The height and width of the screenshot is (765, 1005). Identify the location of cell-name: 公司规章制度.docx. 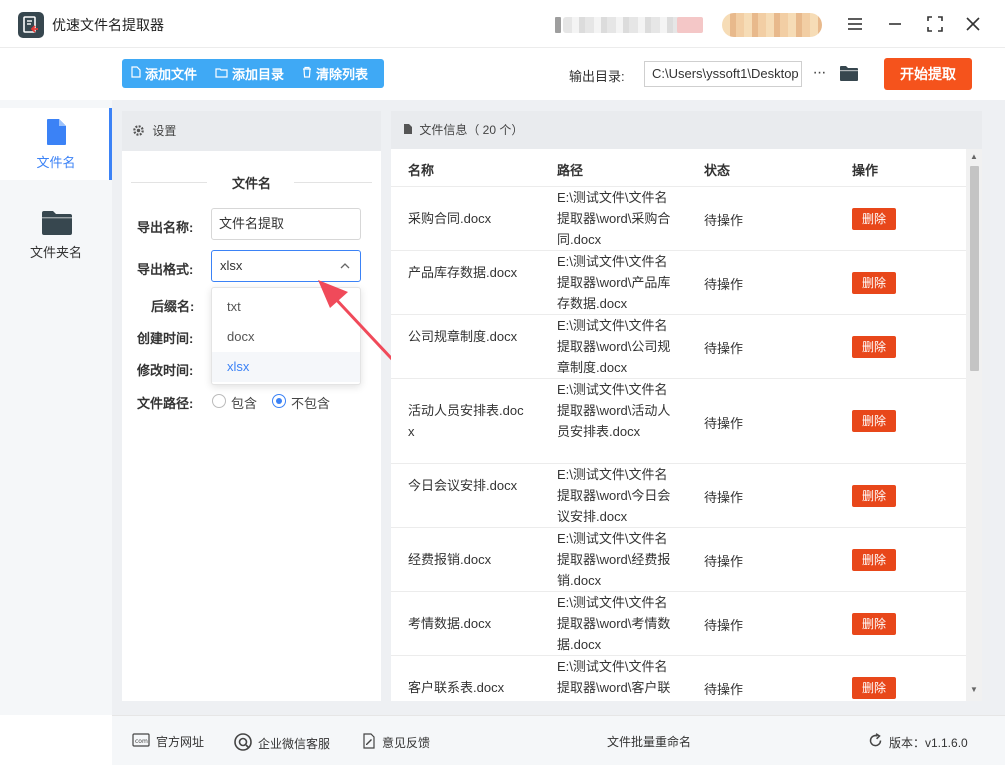
(463, 336).